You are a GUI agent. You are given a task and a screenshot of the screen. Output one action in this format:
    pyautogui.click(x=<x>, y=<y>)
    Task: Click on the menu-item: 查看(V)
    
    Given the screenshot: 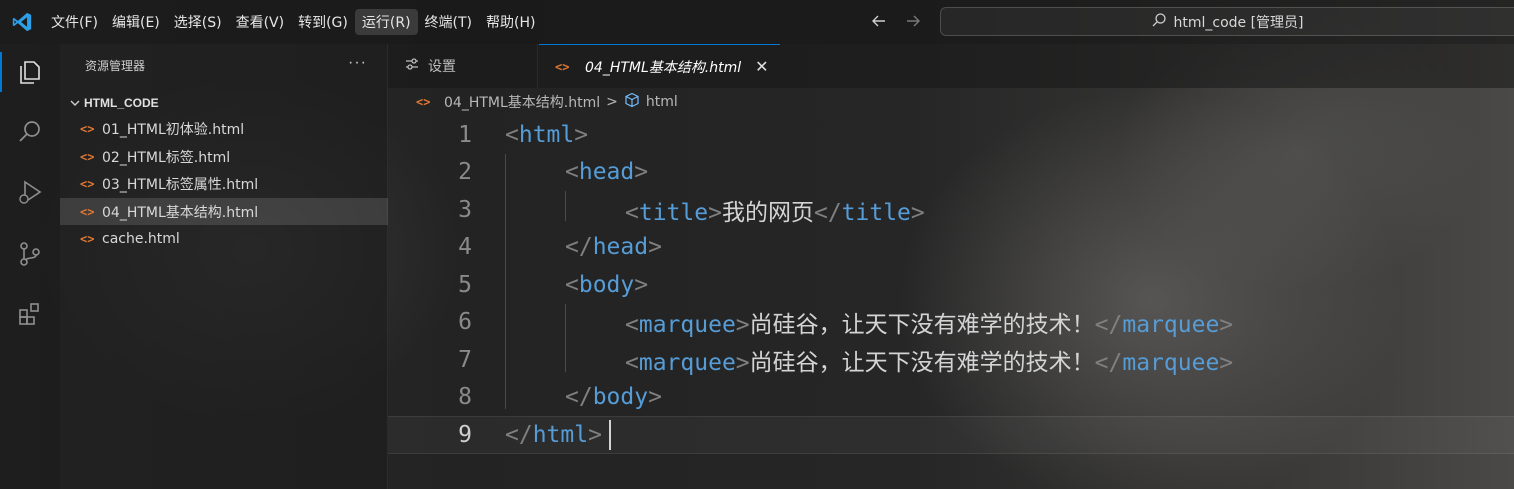 What is the action you would take?
    pyautogui.click(x=260, y=22)
    